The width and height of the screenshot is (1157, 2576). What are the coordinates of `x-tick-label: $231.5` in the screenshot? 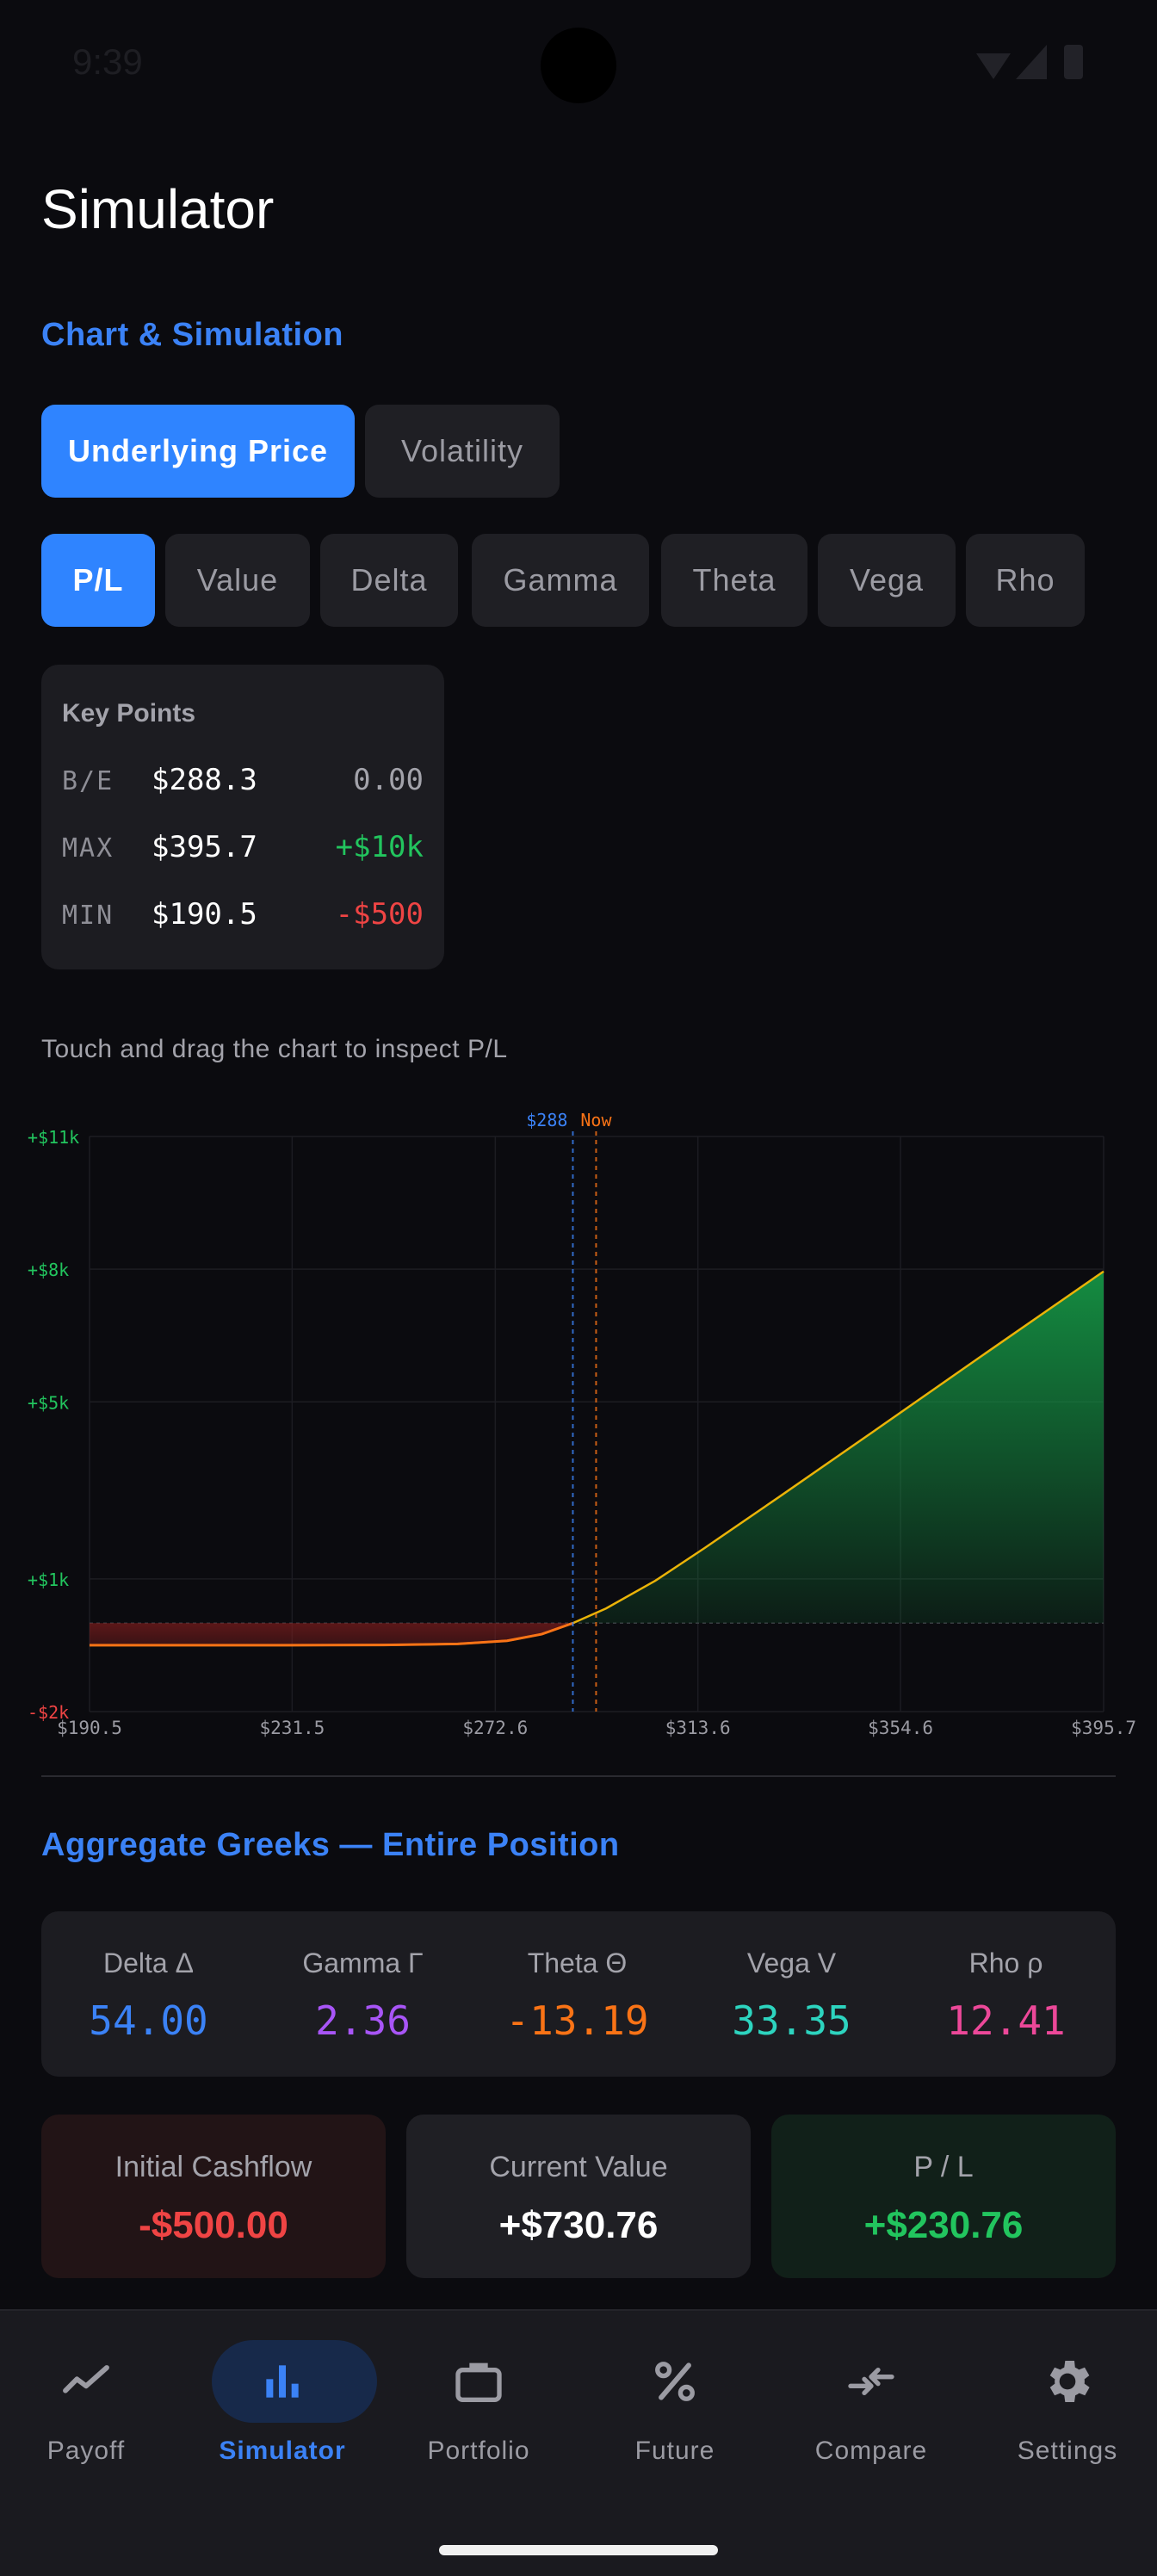 It's located at (292, 1728).